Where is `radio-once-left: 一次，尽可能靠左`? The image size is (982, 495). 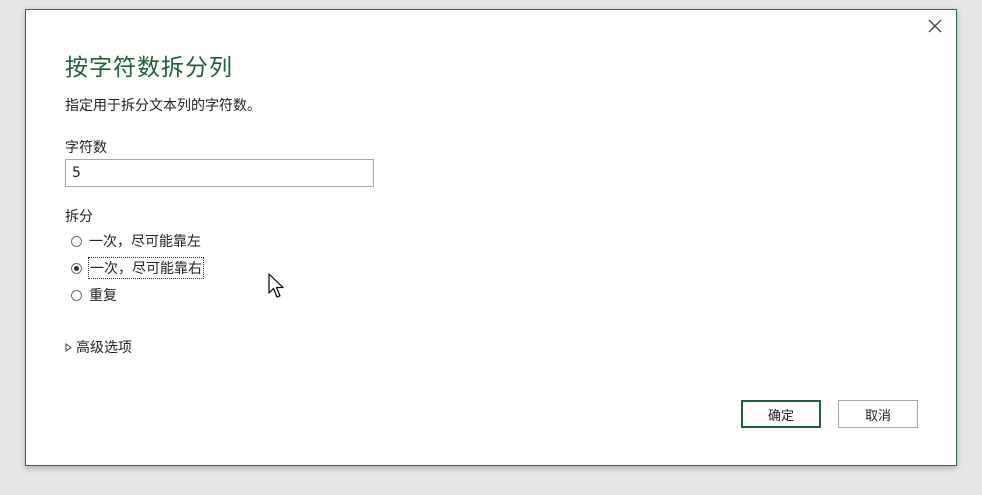
radio-once-left: 一次，尽可能靠左 is located at coordinates (136, 241).